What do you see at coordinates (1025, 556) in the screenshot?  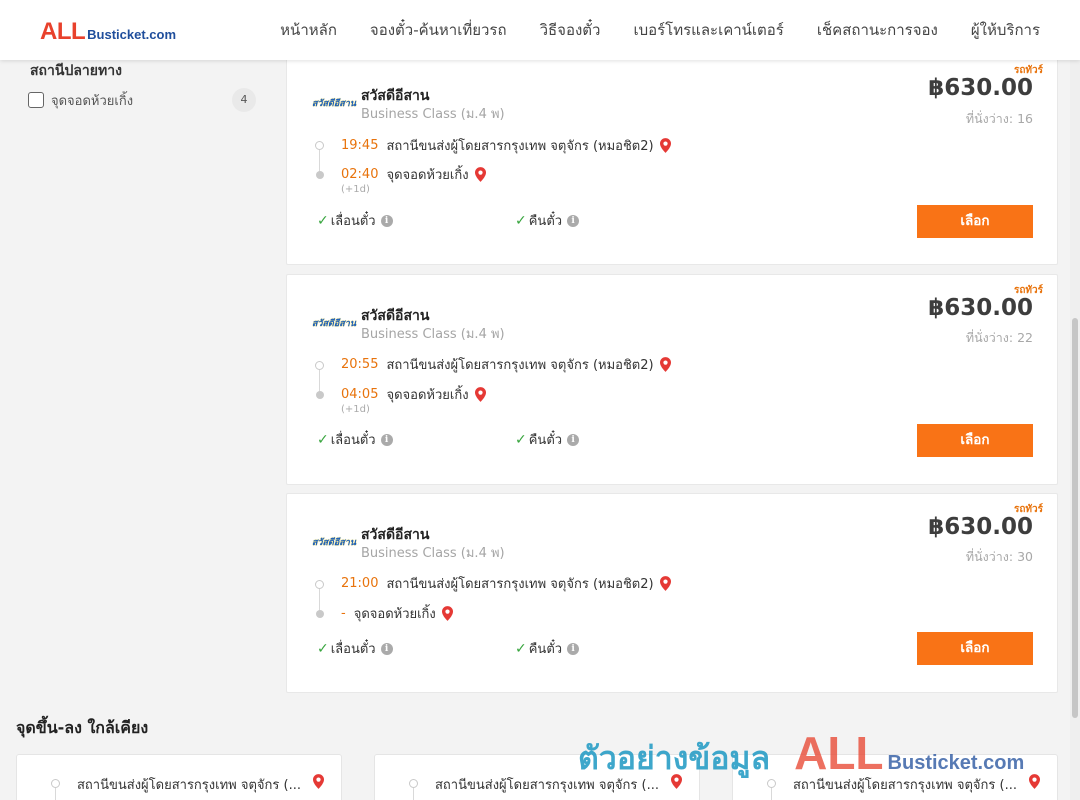 I see `seats-count: 30` at bounding box center [1025, 556].